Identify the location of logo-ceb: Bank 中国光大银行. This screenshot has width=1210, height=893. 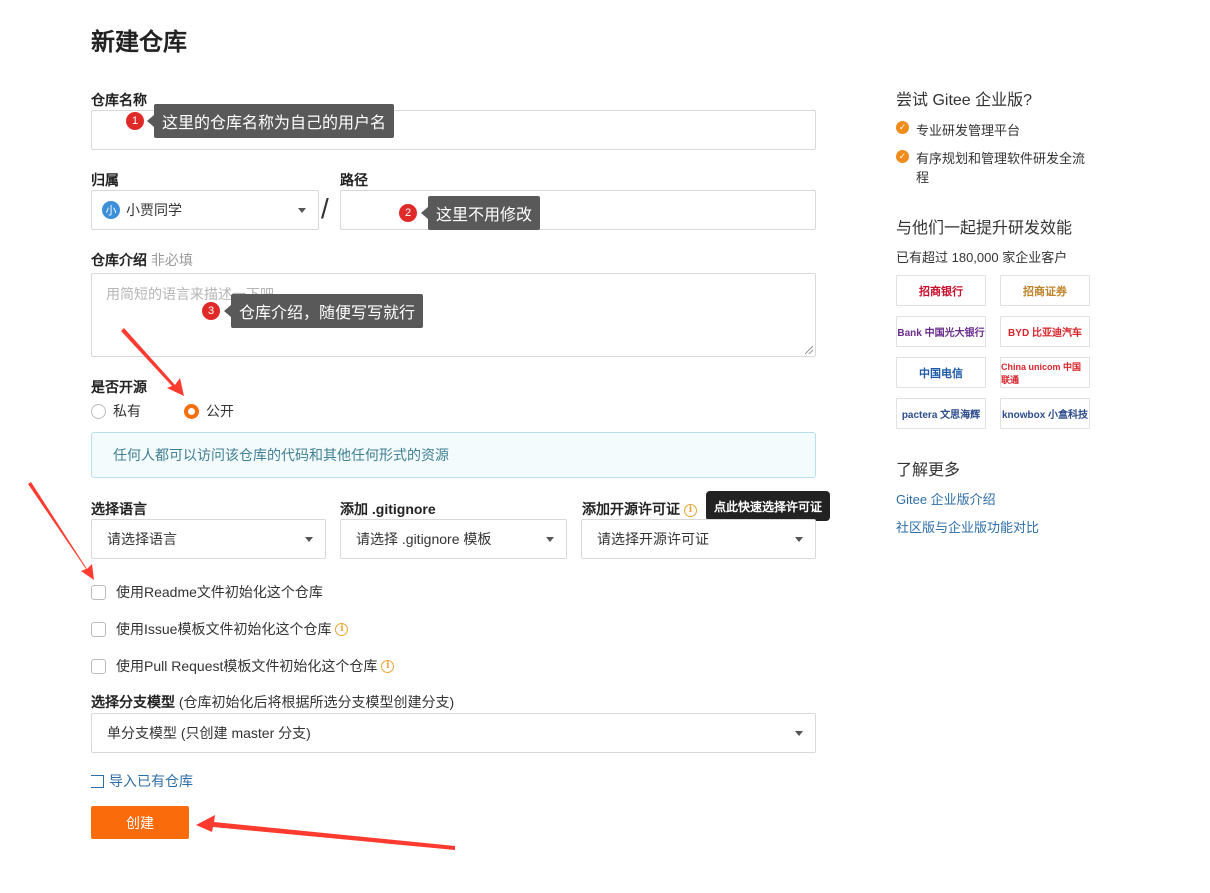
(941, 331).